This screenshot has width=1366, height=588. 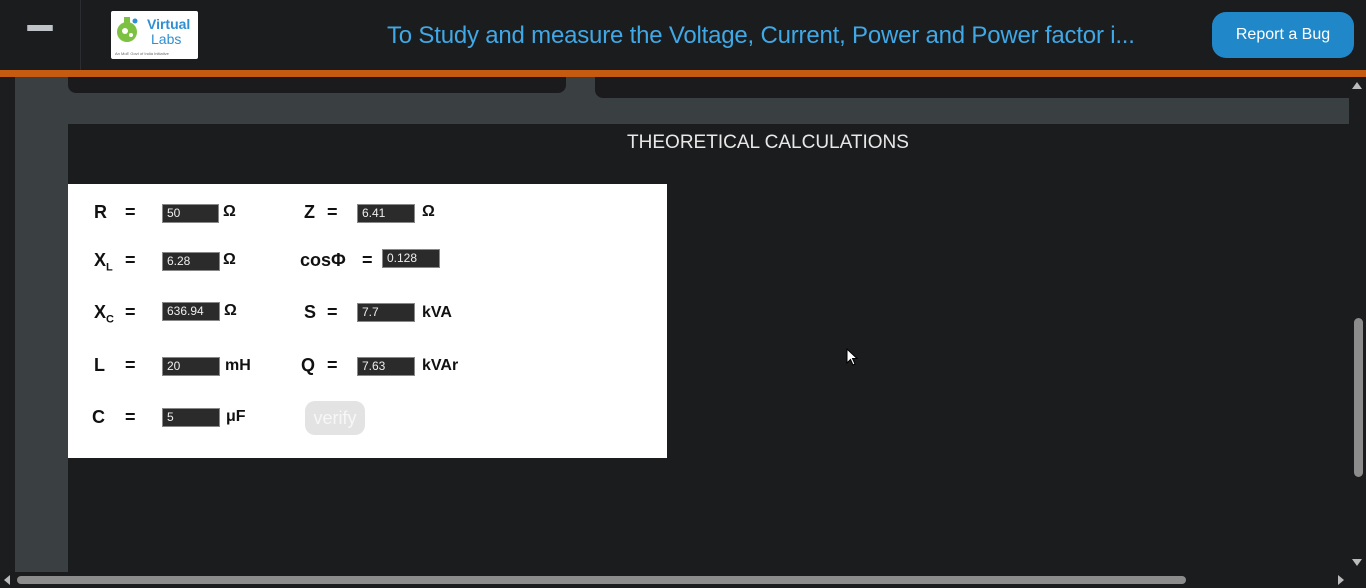 I want to click on label-xc-text: X, so click(x=100, y=312).